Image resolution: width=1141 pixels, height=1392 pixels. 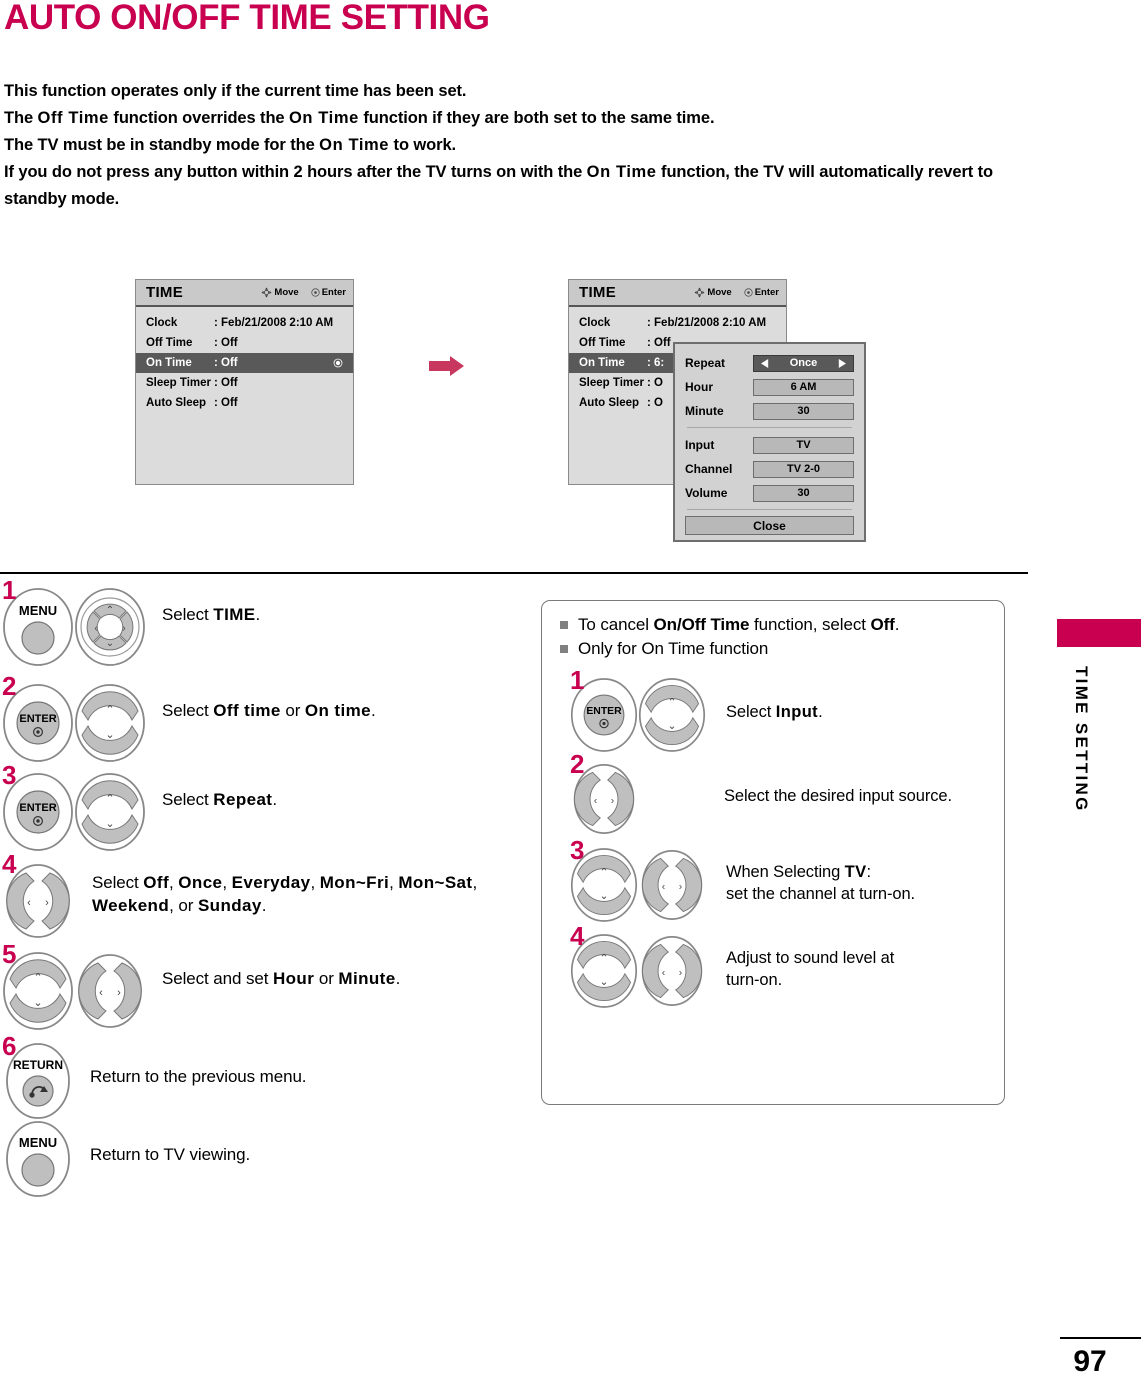 What do you see at coordinates (9, 775) in the screenshot?
I see `step-number: 3` at bounding box center [9, 775].